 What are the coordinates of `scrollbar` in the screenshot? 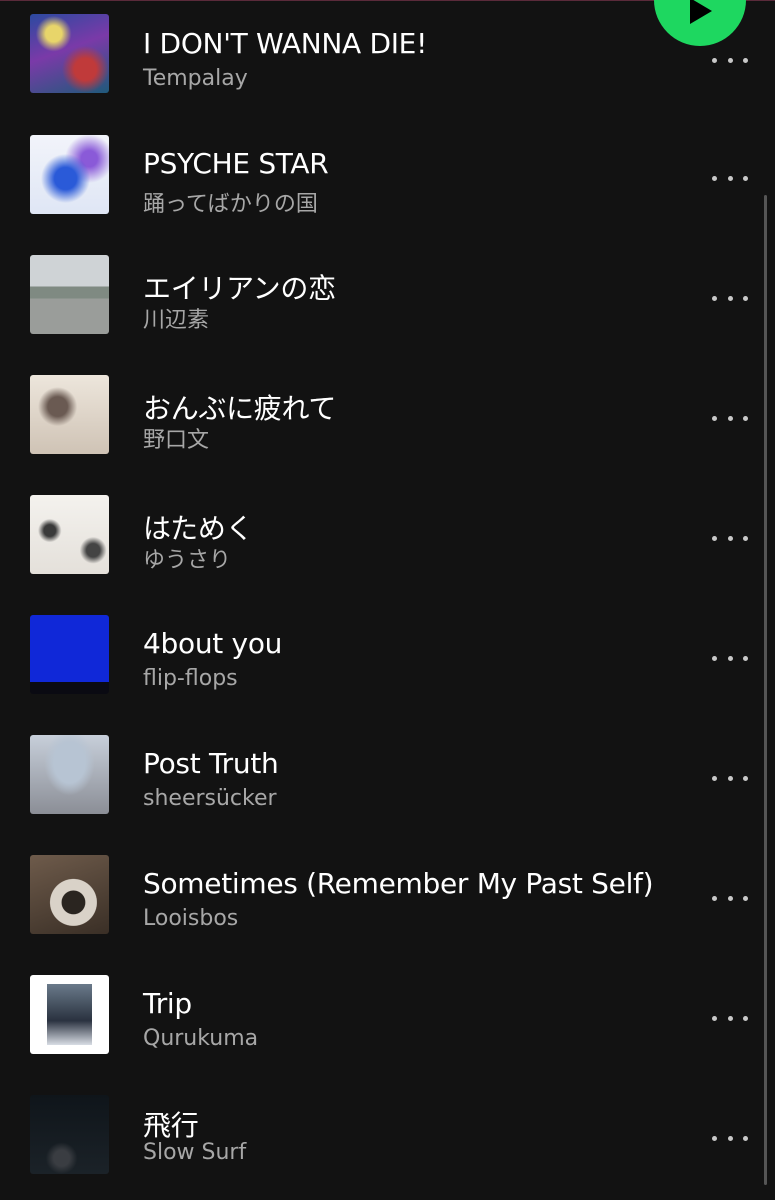 It's located at (765, 690).